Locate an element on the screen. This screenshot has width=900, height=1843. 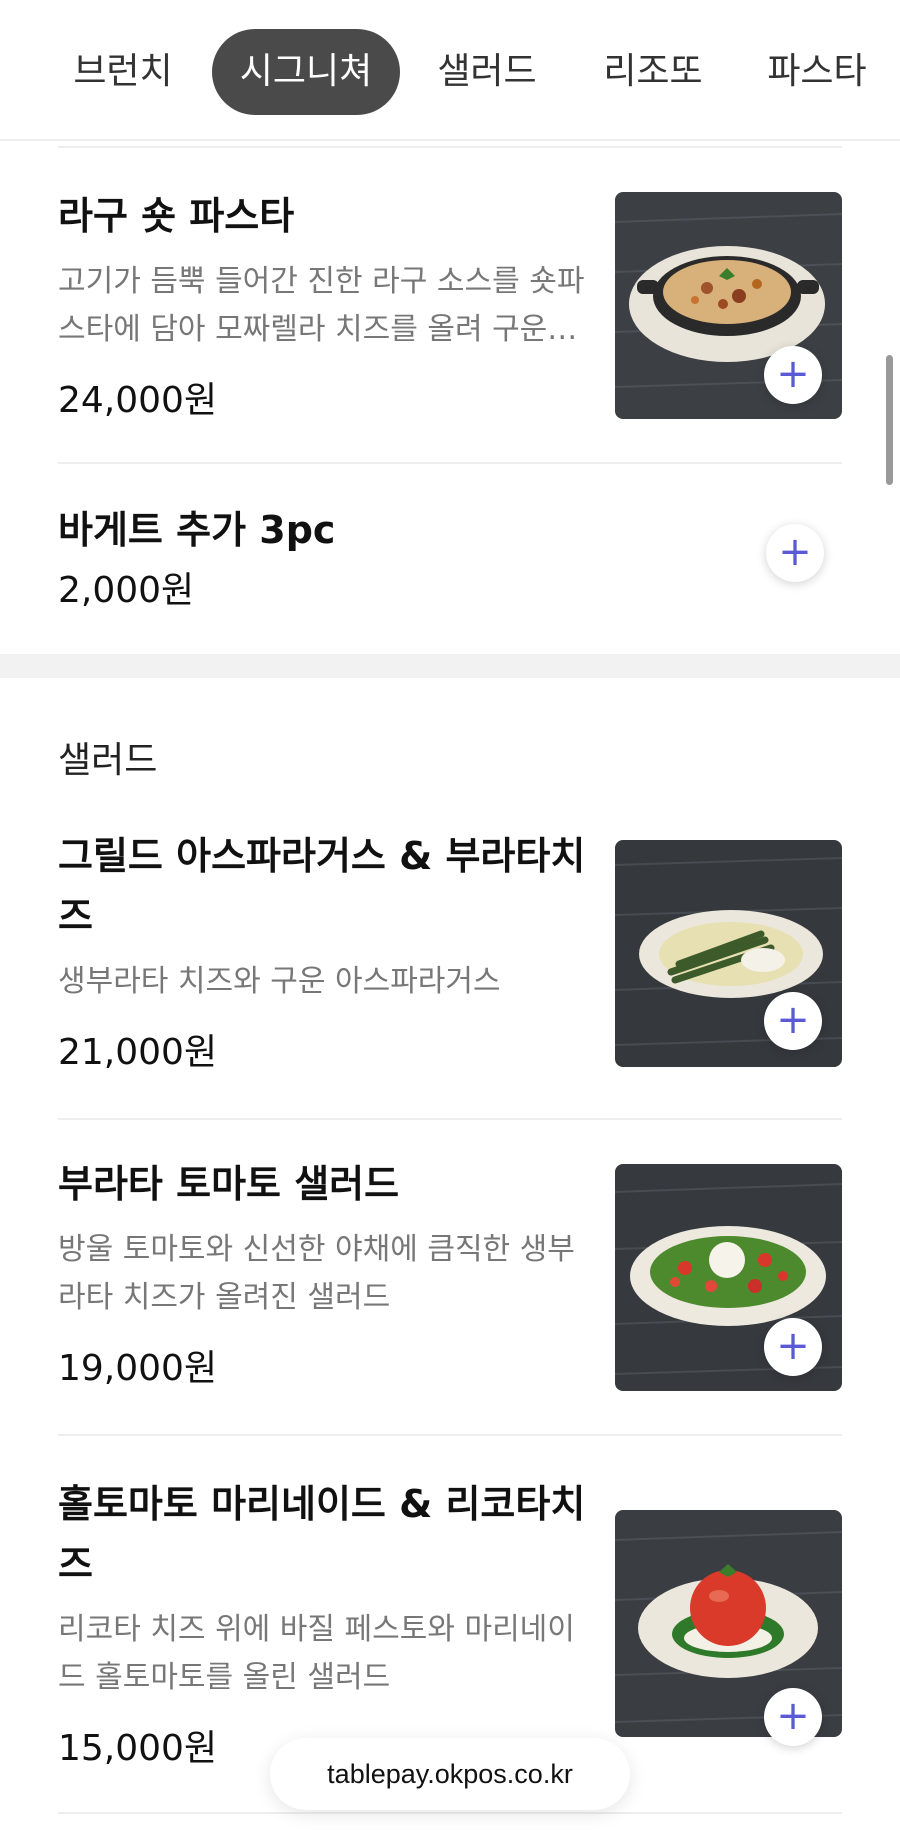
item-price: 24,000원 is located at coordinates (138, 400).